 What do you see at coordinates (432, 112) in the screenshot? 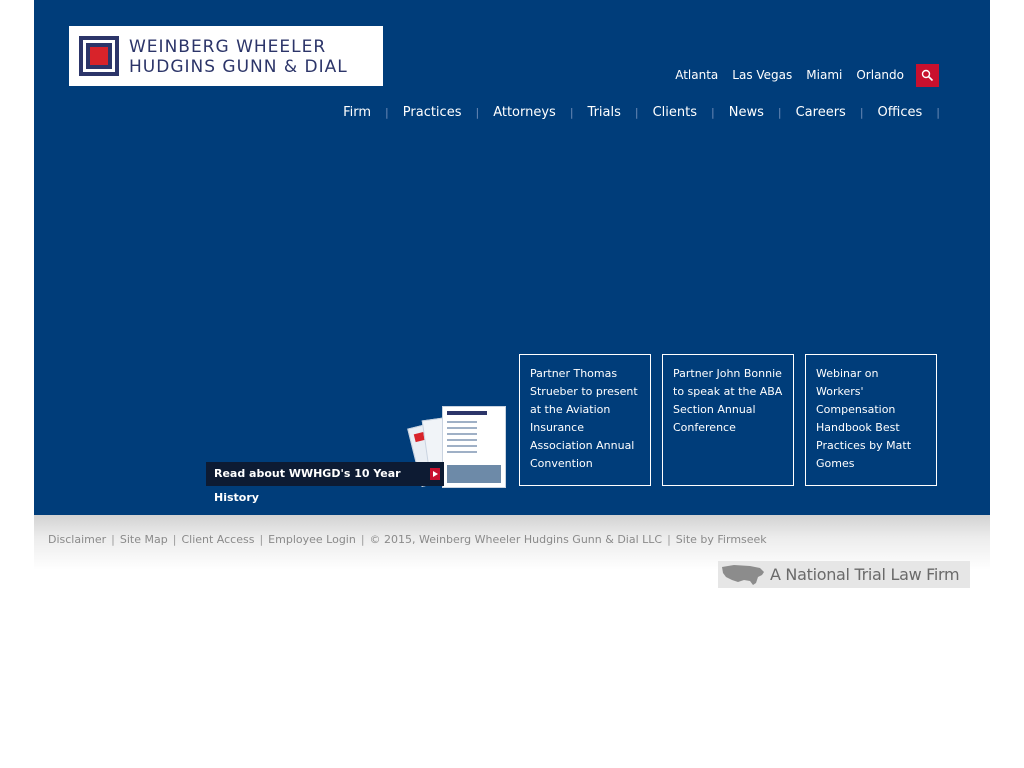
I see `nav-practices: Practices` at bounding box center [432, 112].